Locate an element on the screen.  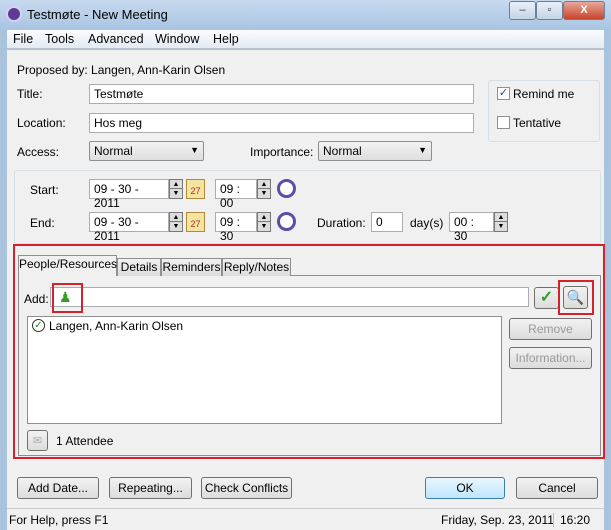
end-date-spinner: ▲ ▼ is located at coordinates (176, 222).